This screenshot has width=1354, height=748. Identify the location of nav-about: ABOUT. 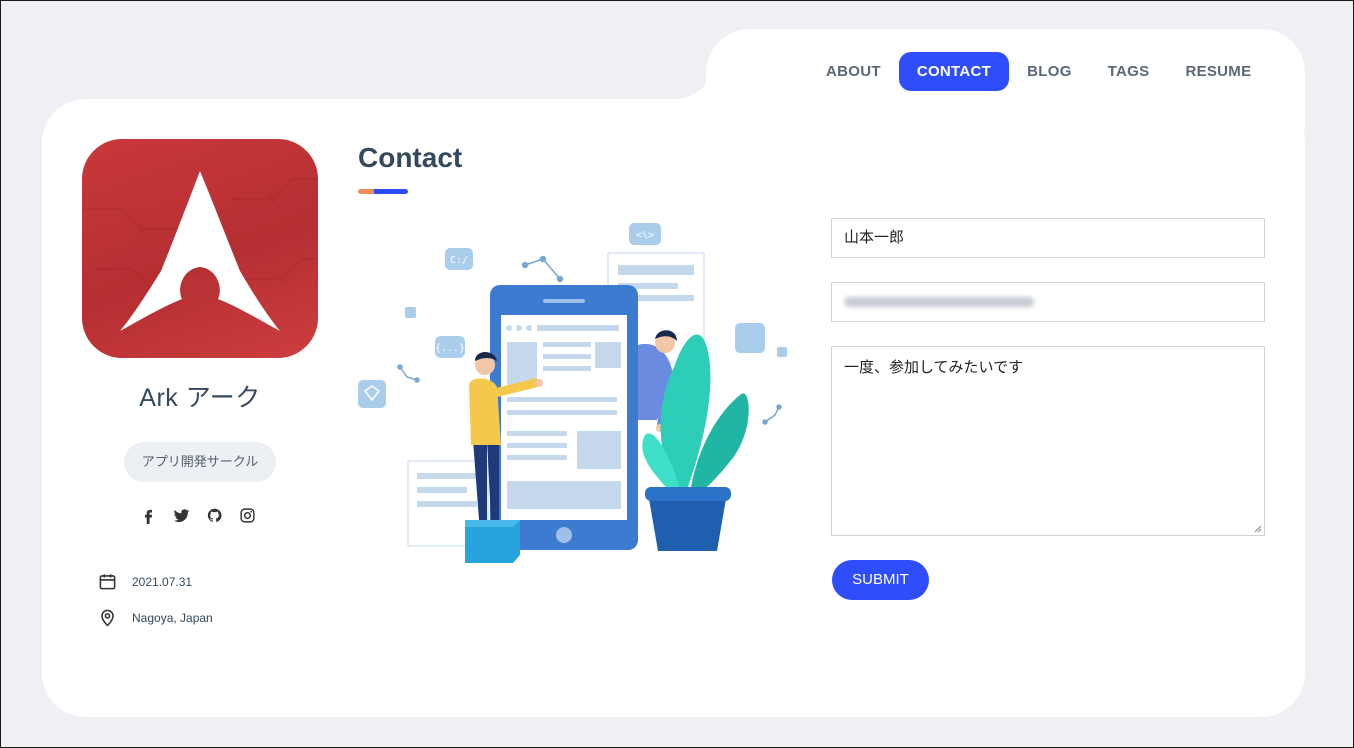
(853, 71).